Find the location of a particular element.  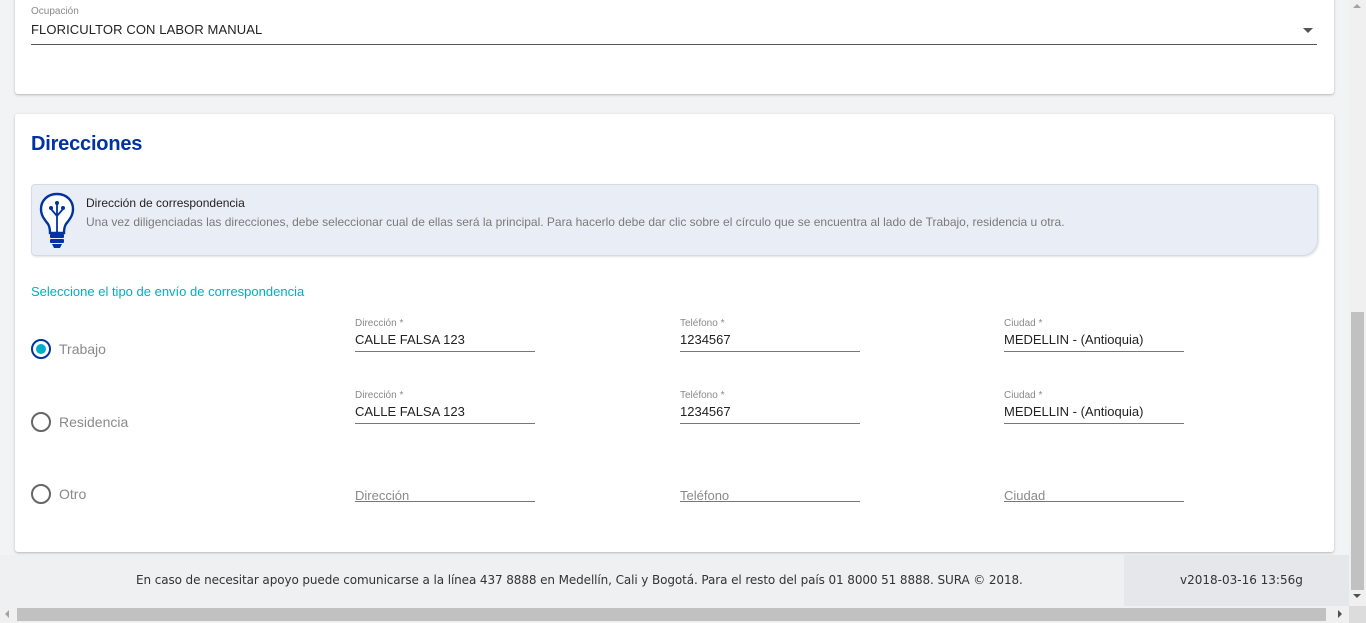

residence-address-field: Dirección * CALLE FALSA 123 is located at coordinates (445, 412).